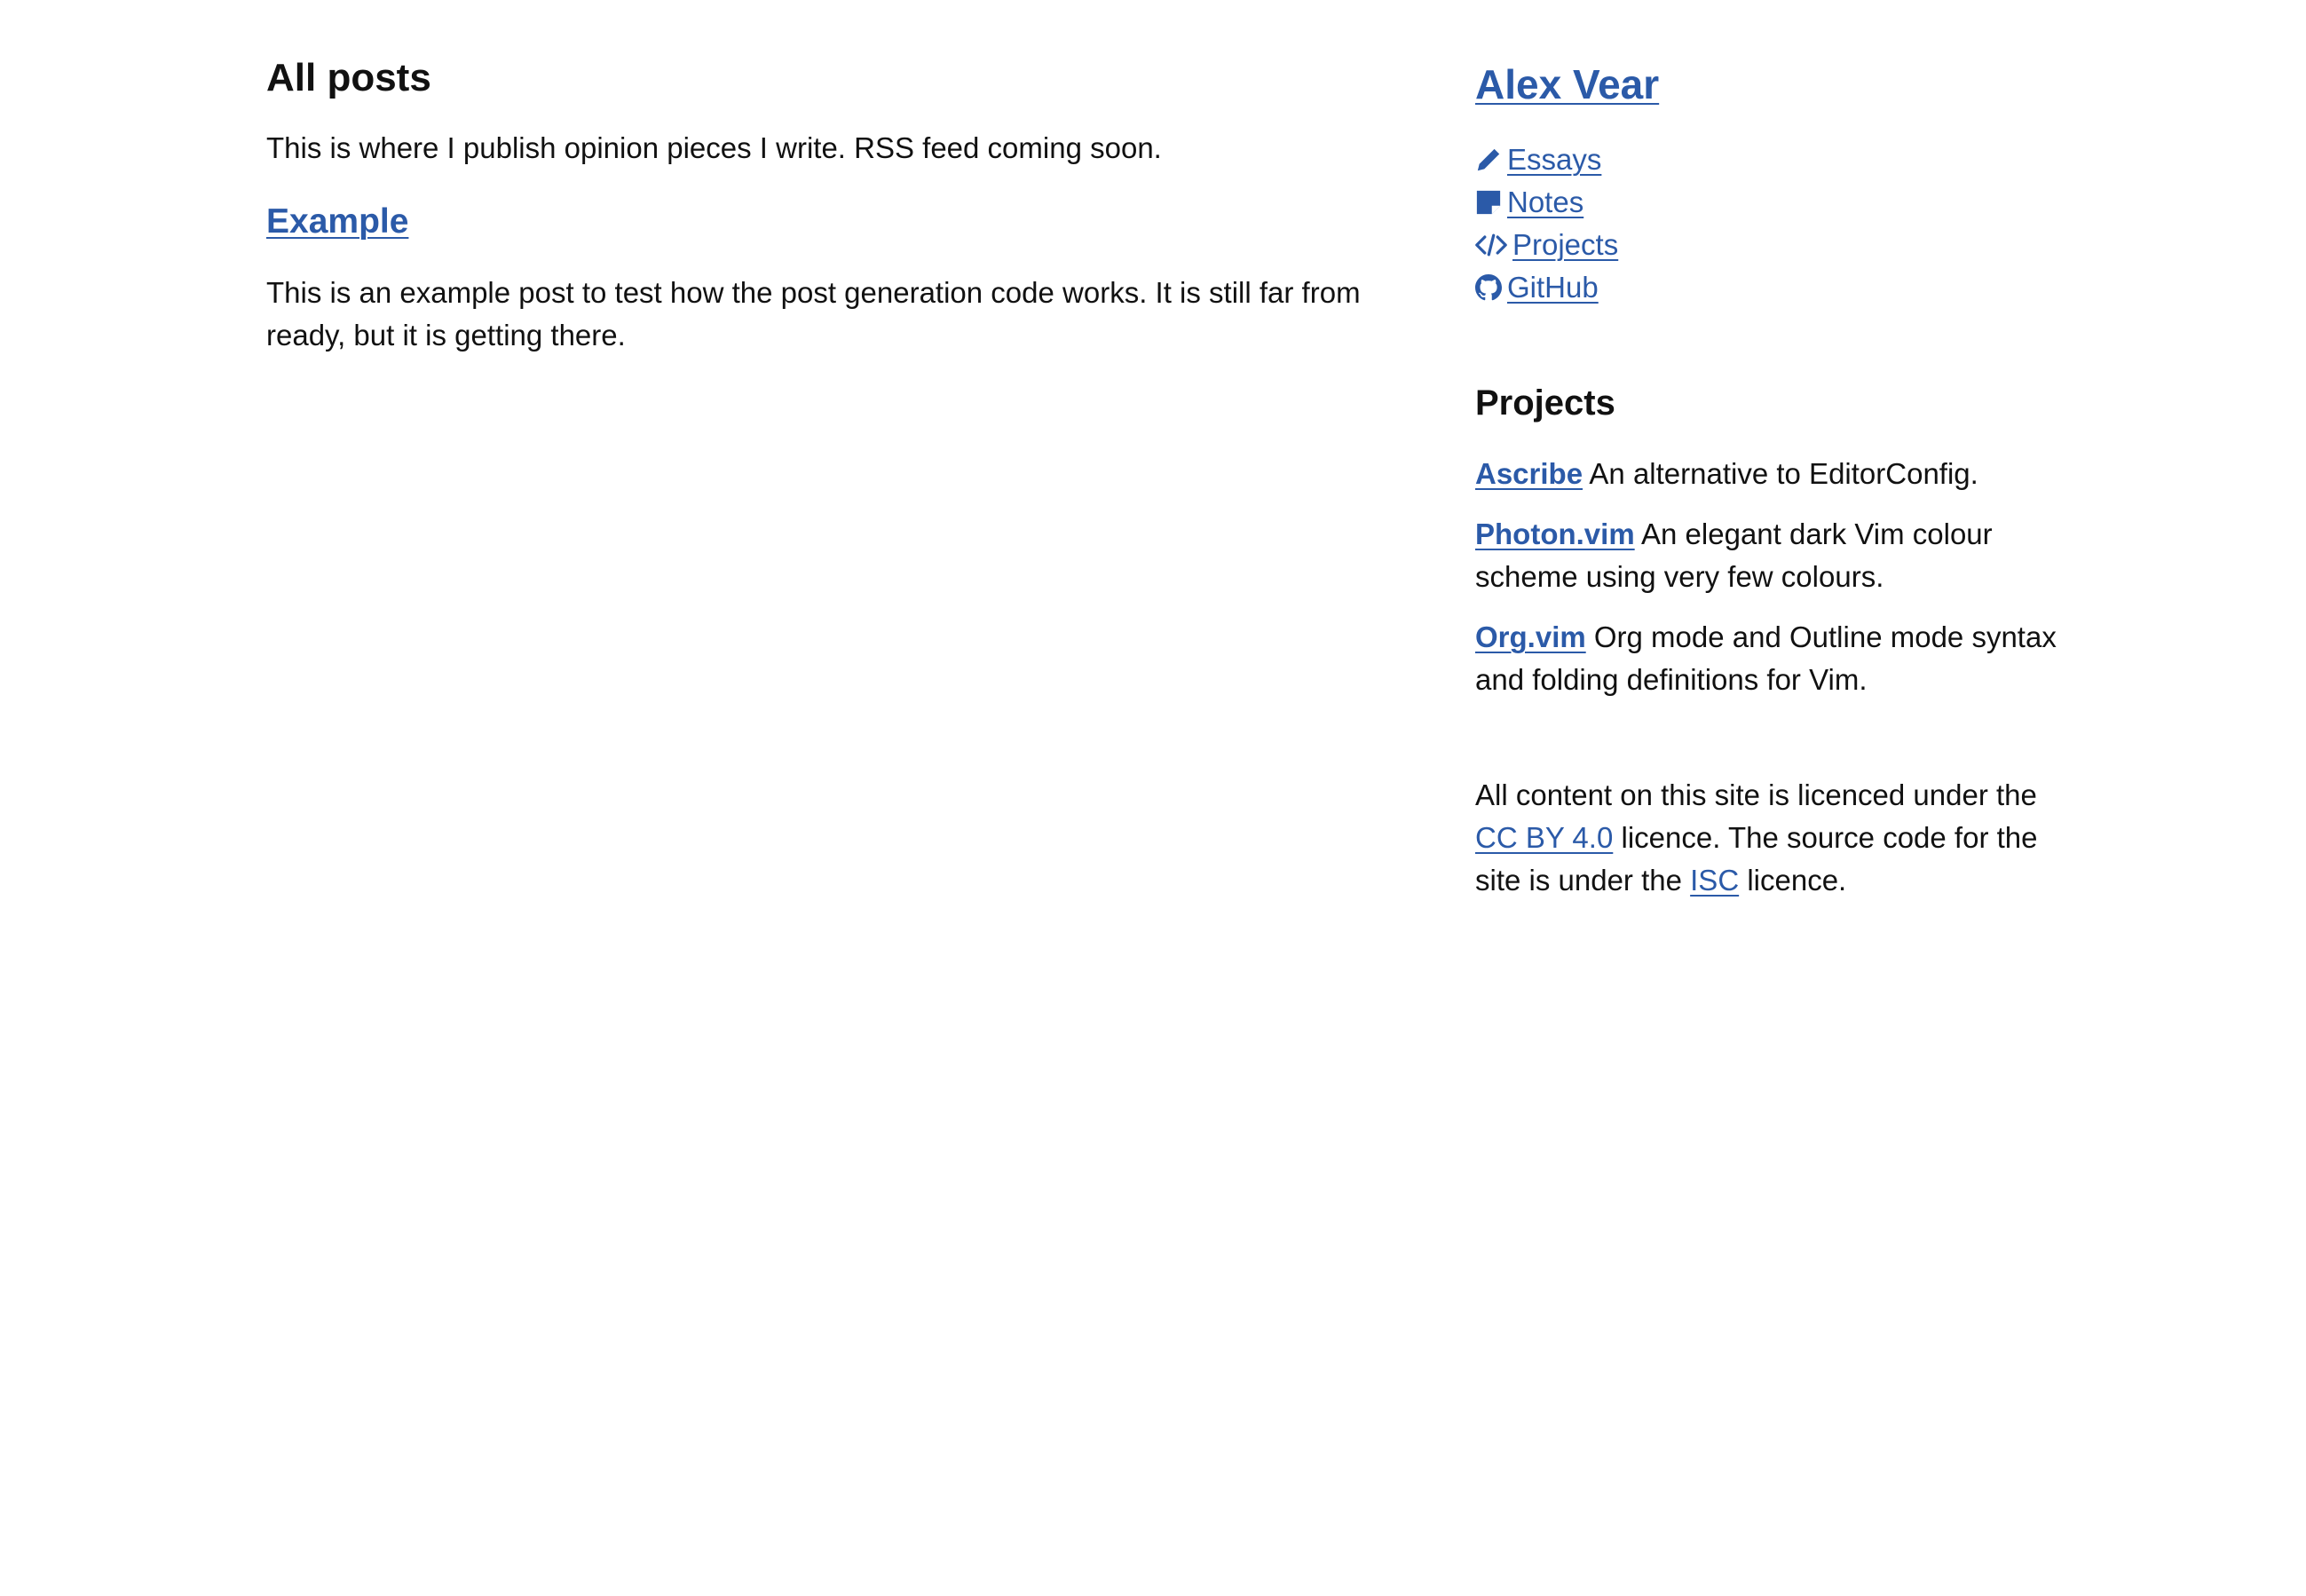 Image resolution: width=2306 pixels, height=1596 pixels. Describe the element at coordinates (1488, 159) in the screenshot. I see `pencil-icon` at that location.